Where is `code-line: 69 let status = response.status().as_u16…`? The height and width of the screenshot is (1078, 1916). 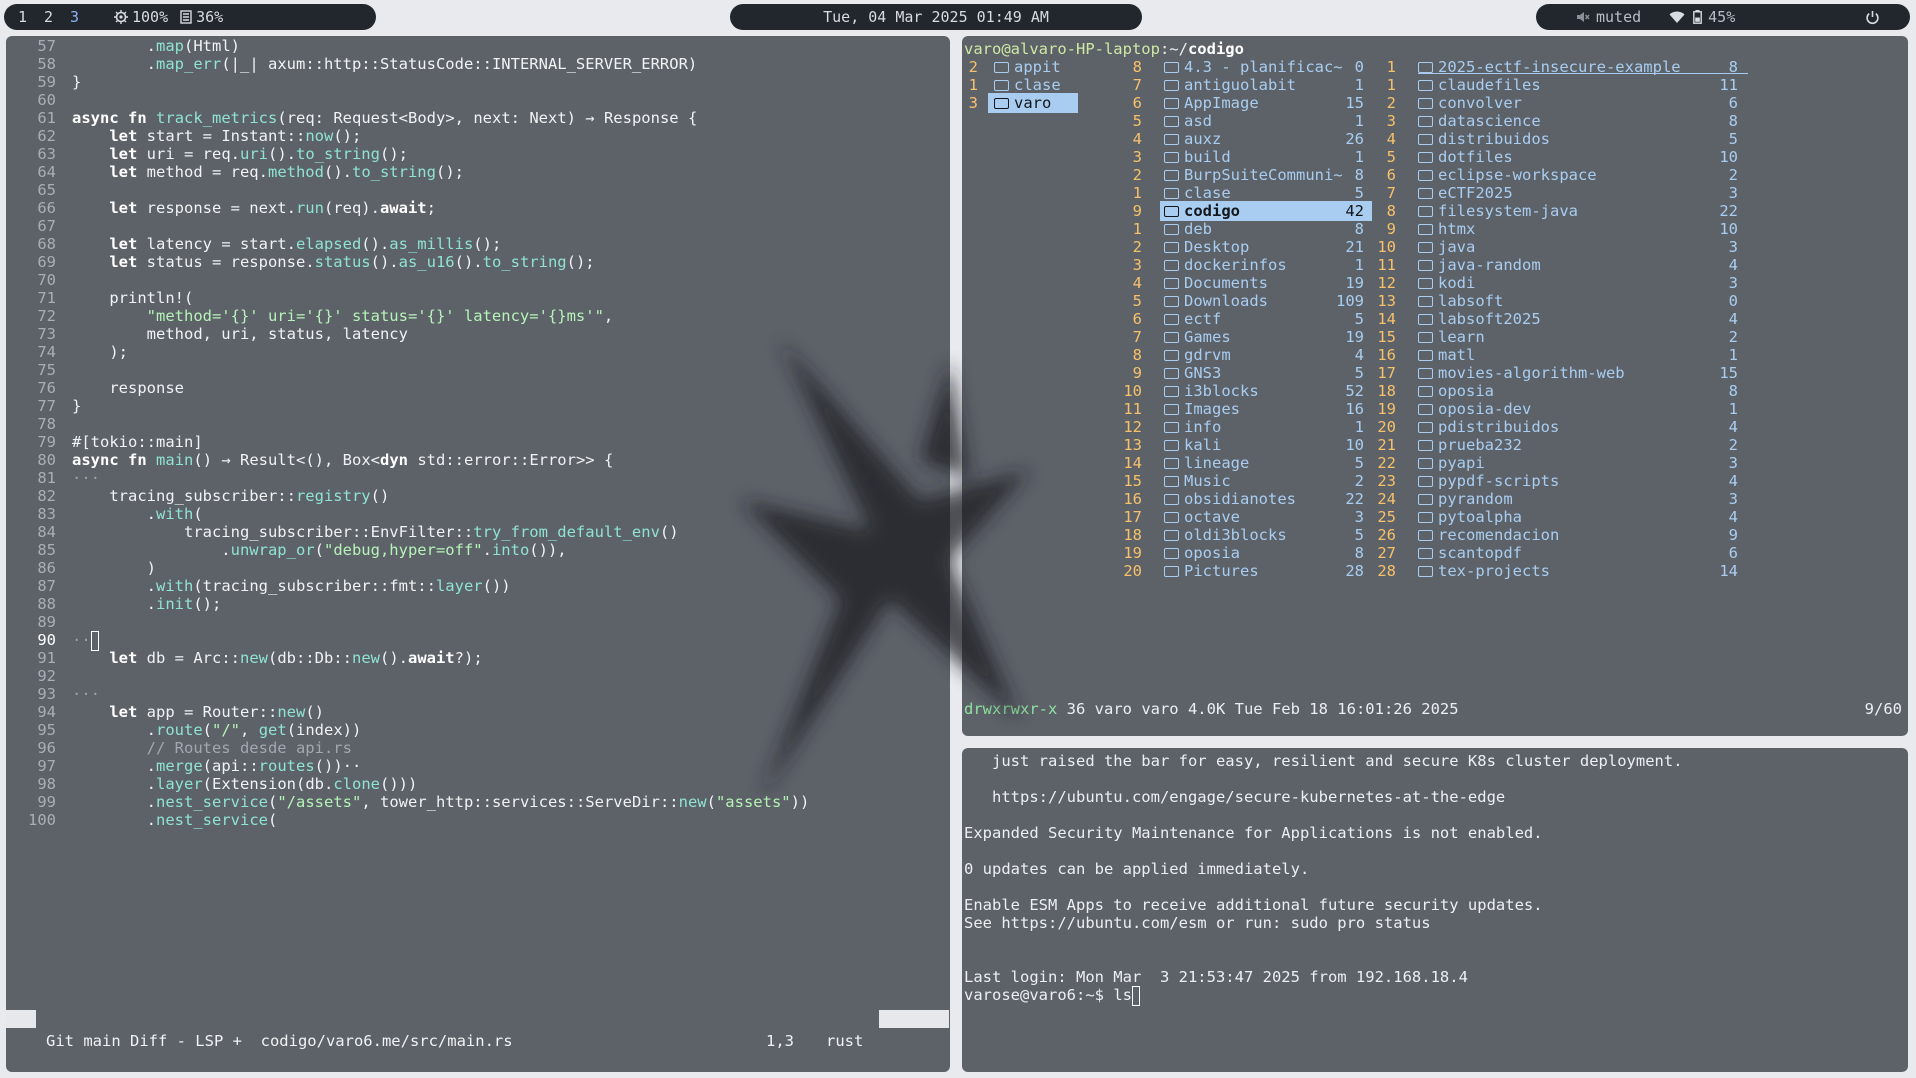
code-line: 69 let status = response.status().as_u16… is located at coordinates (300, 262).